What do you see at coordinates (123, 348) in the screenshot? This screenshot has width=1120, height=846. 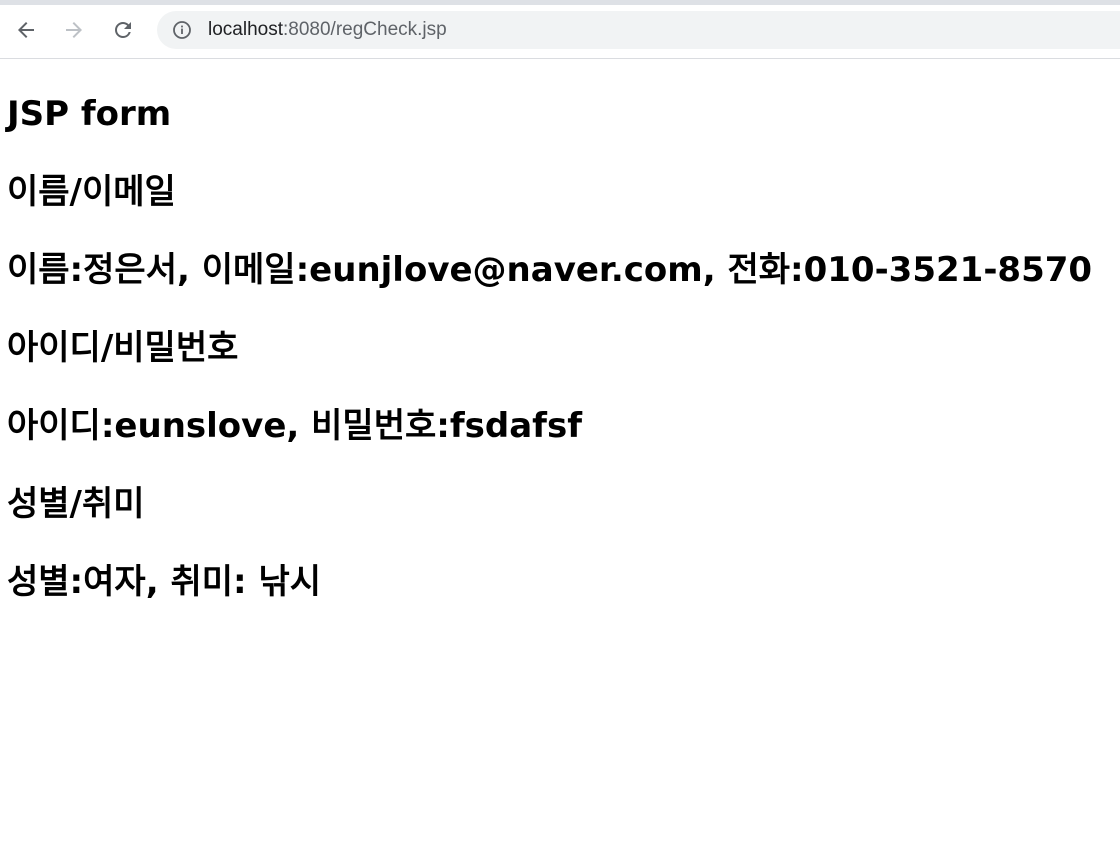 I see `section-heading-id-password: 아이디/비밀번호` at bounding box center [123, 348].